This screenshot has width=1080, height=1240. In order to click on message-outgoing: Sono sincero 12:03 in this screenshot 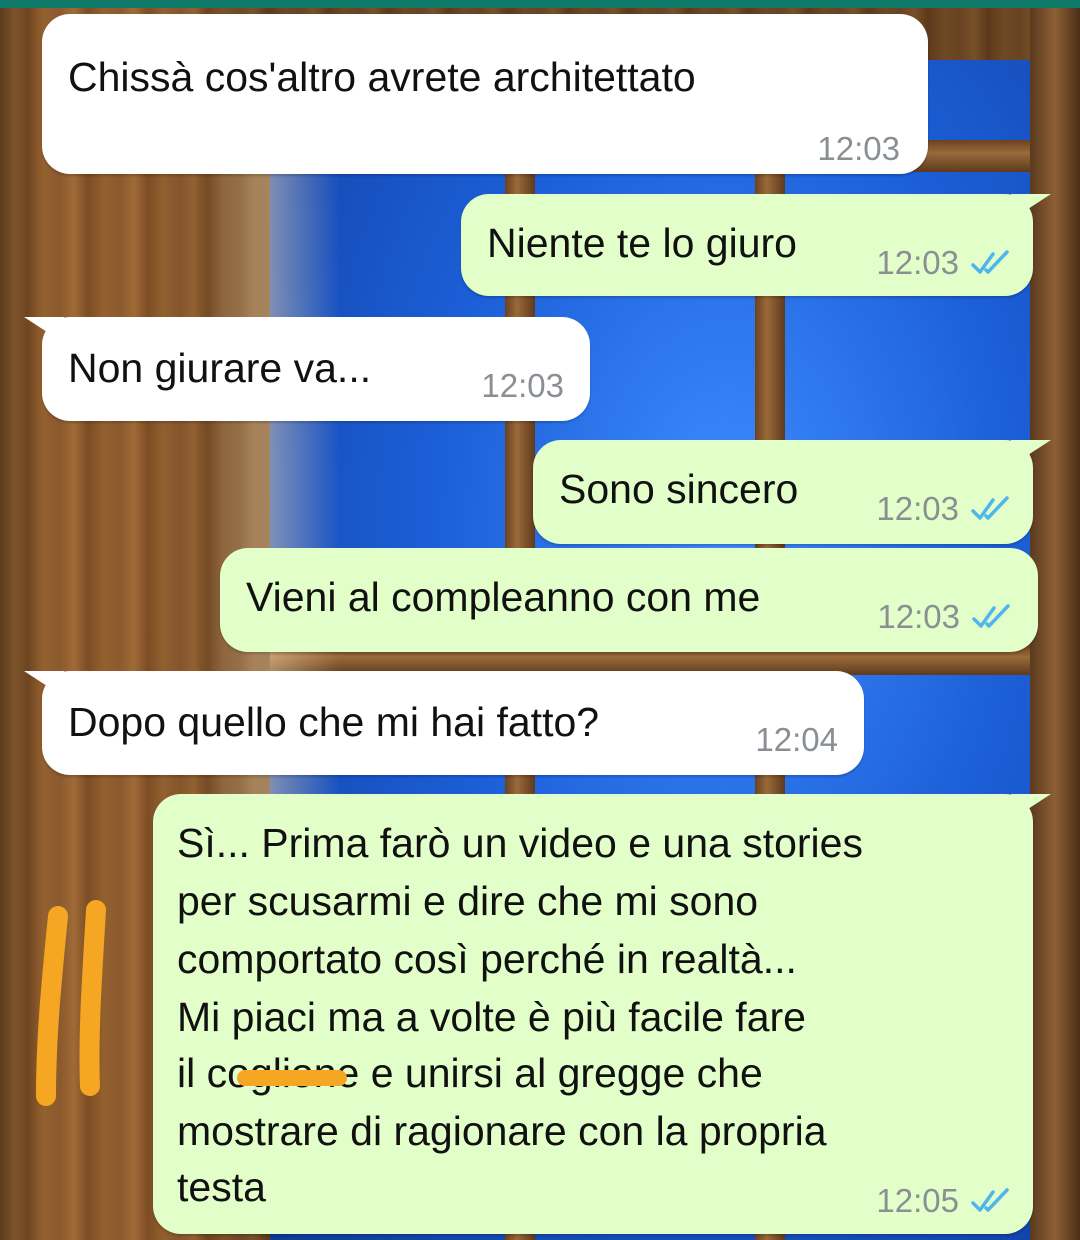, I will do `click(792, 492)`.